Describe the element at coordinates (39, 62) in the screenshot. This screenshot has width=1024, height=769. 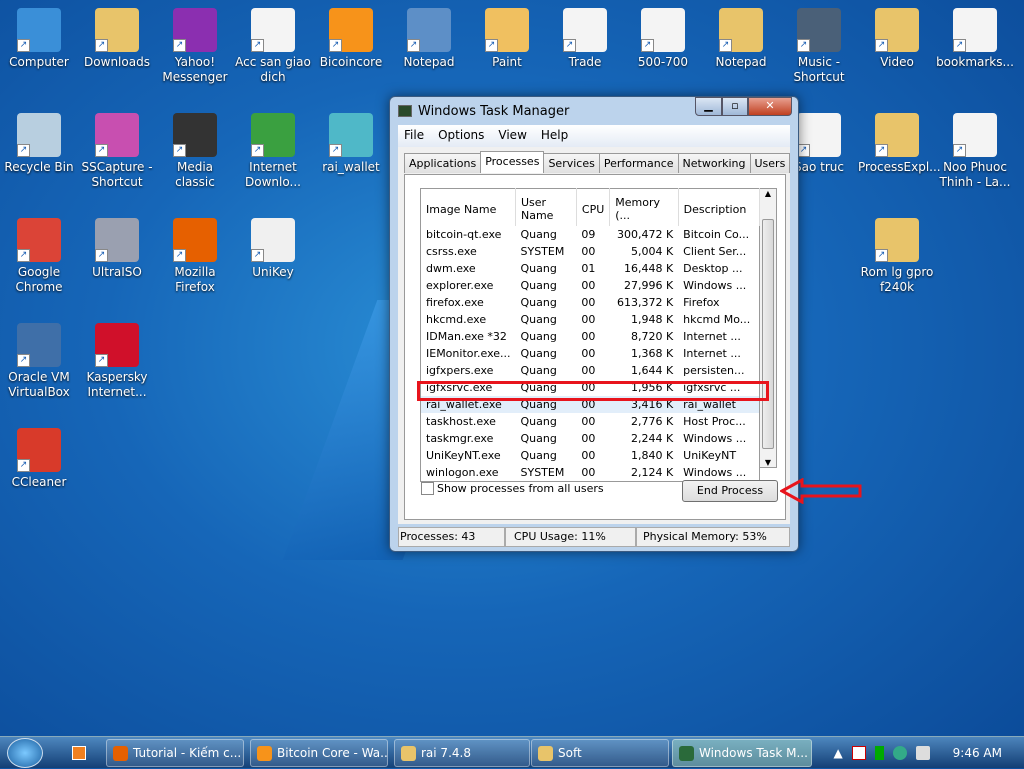
I see `desktop-icon-label: Computer` at that location.